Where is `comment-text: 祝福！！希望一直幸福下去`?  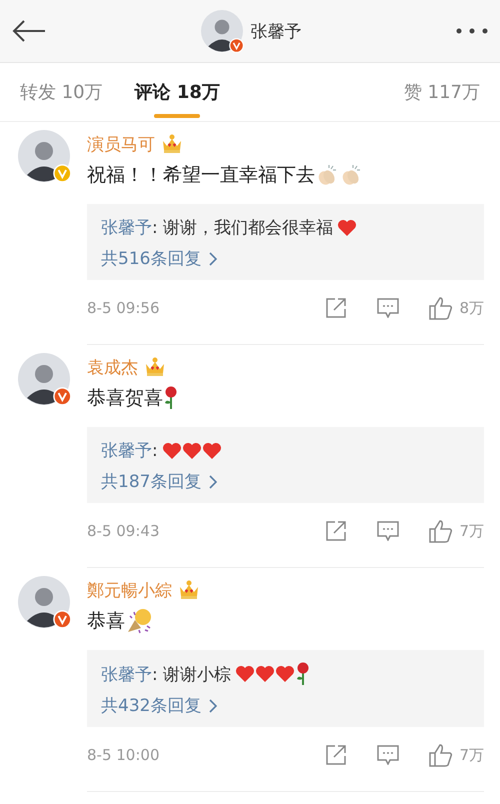 comment-text: 祝福！！希望一直幸福下去 is located at coordinates (201, 175).